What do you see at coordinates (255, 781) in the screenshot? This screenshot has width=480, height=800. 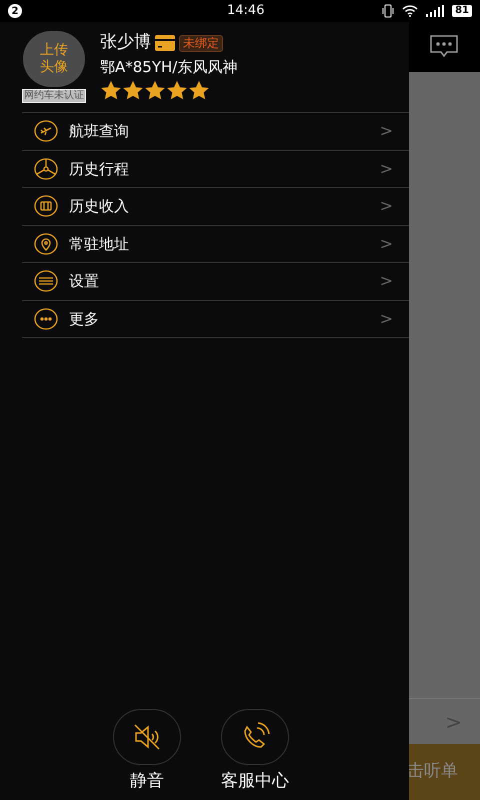 I see `action-label: 客服中心` at bounding box center [255, 781].